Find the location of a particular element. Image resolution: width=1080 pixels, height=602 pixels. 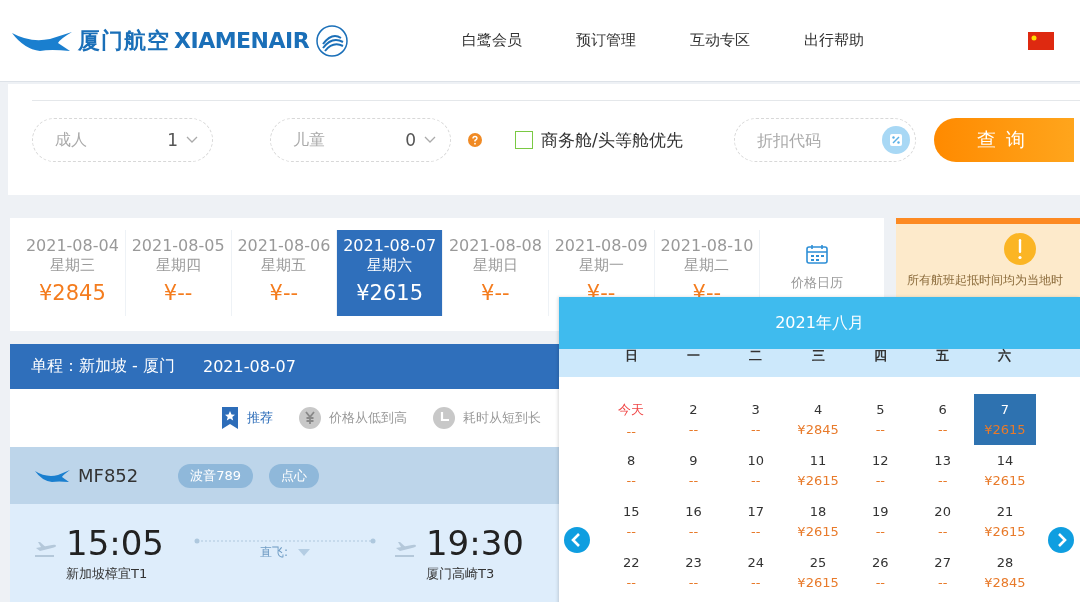

checkbox-label: 商务舱/头等舱优先 is located at coordinates (612, 140).